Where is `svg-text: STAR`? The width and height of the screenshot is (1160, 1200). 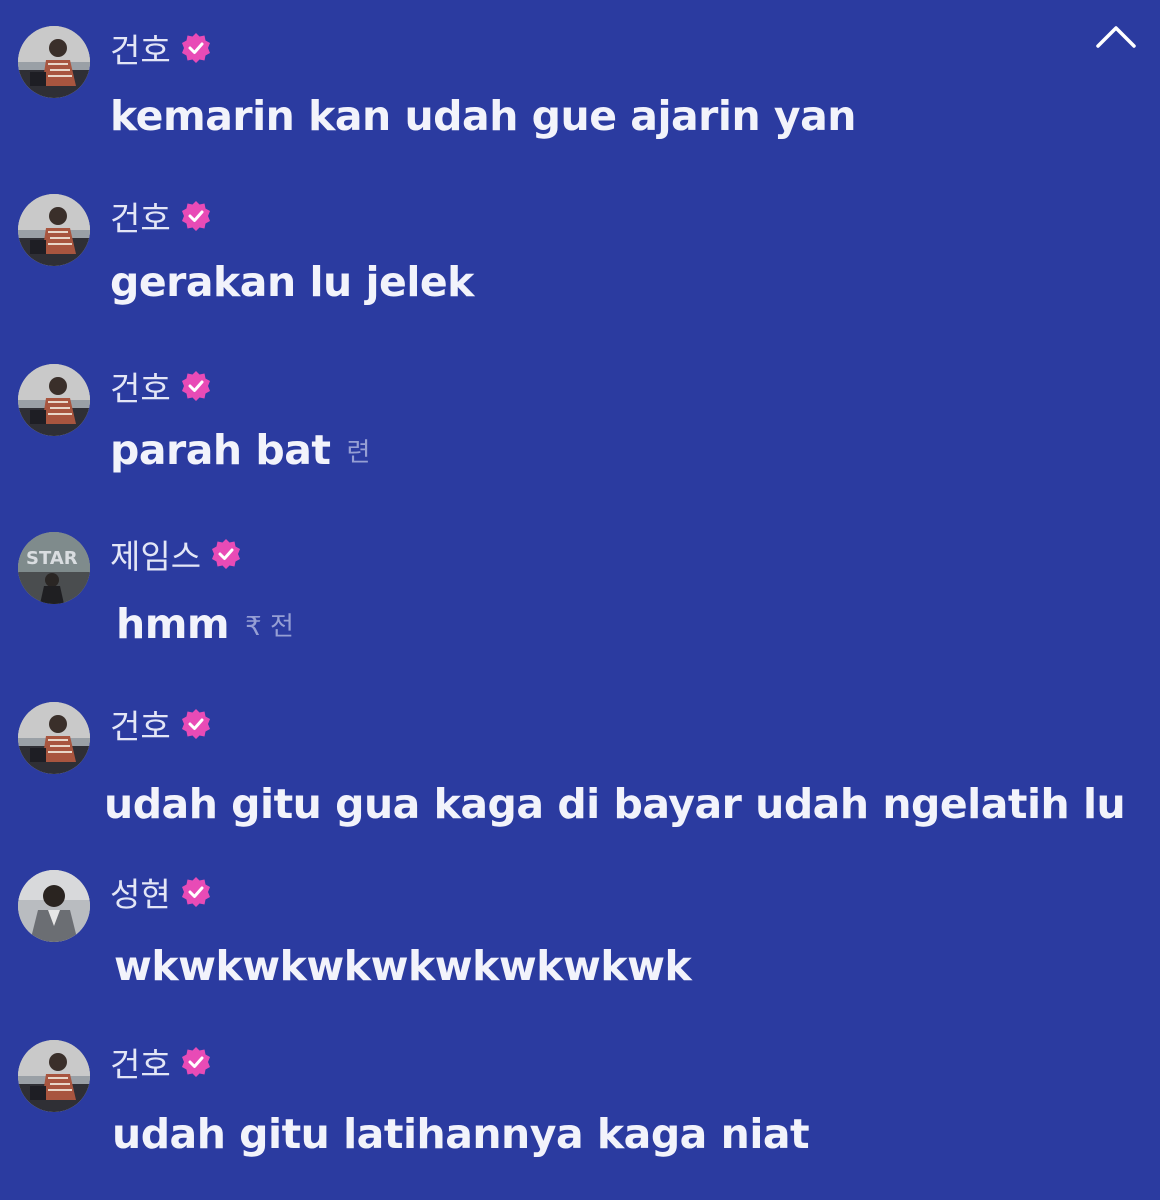 svg-text: STAR is located at coordinates (52, 558).